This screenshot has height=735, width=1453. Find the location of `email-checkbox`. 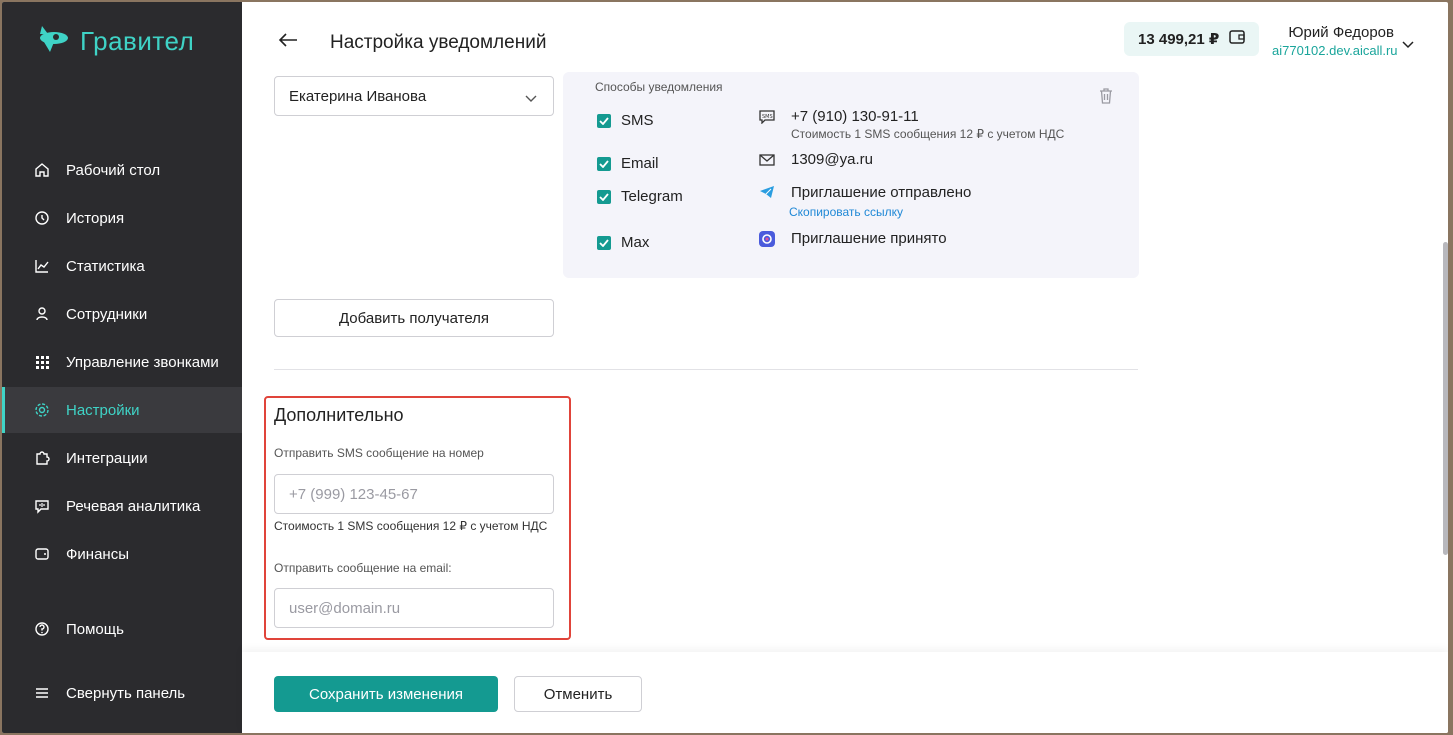

email-checkbox is located at coordinates (604, 163).